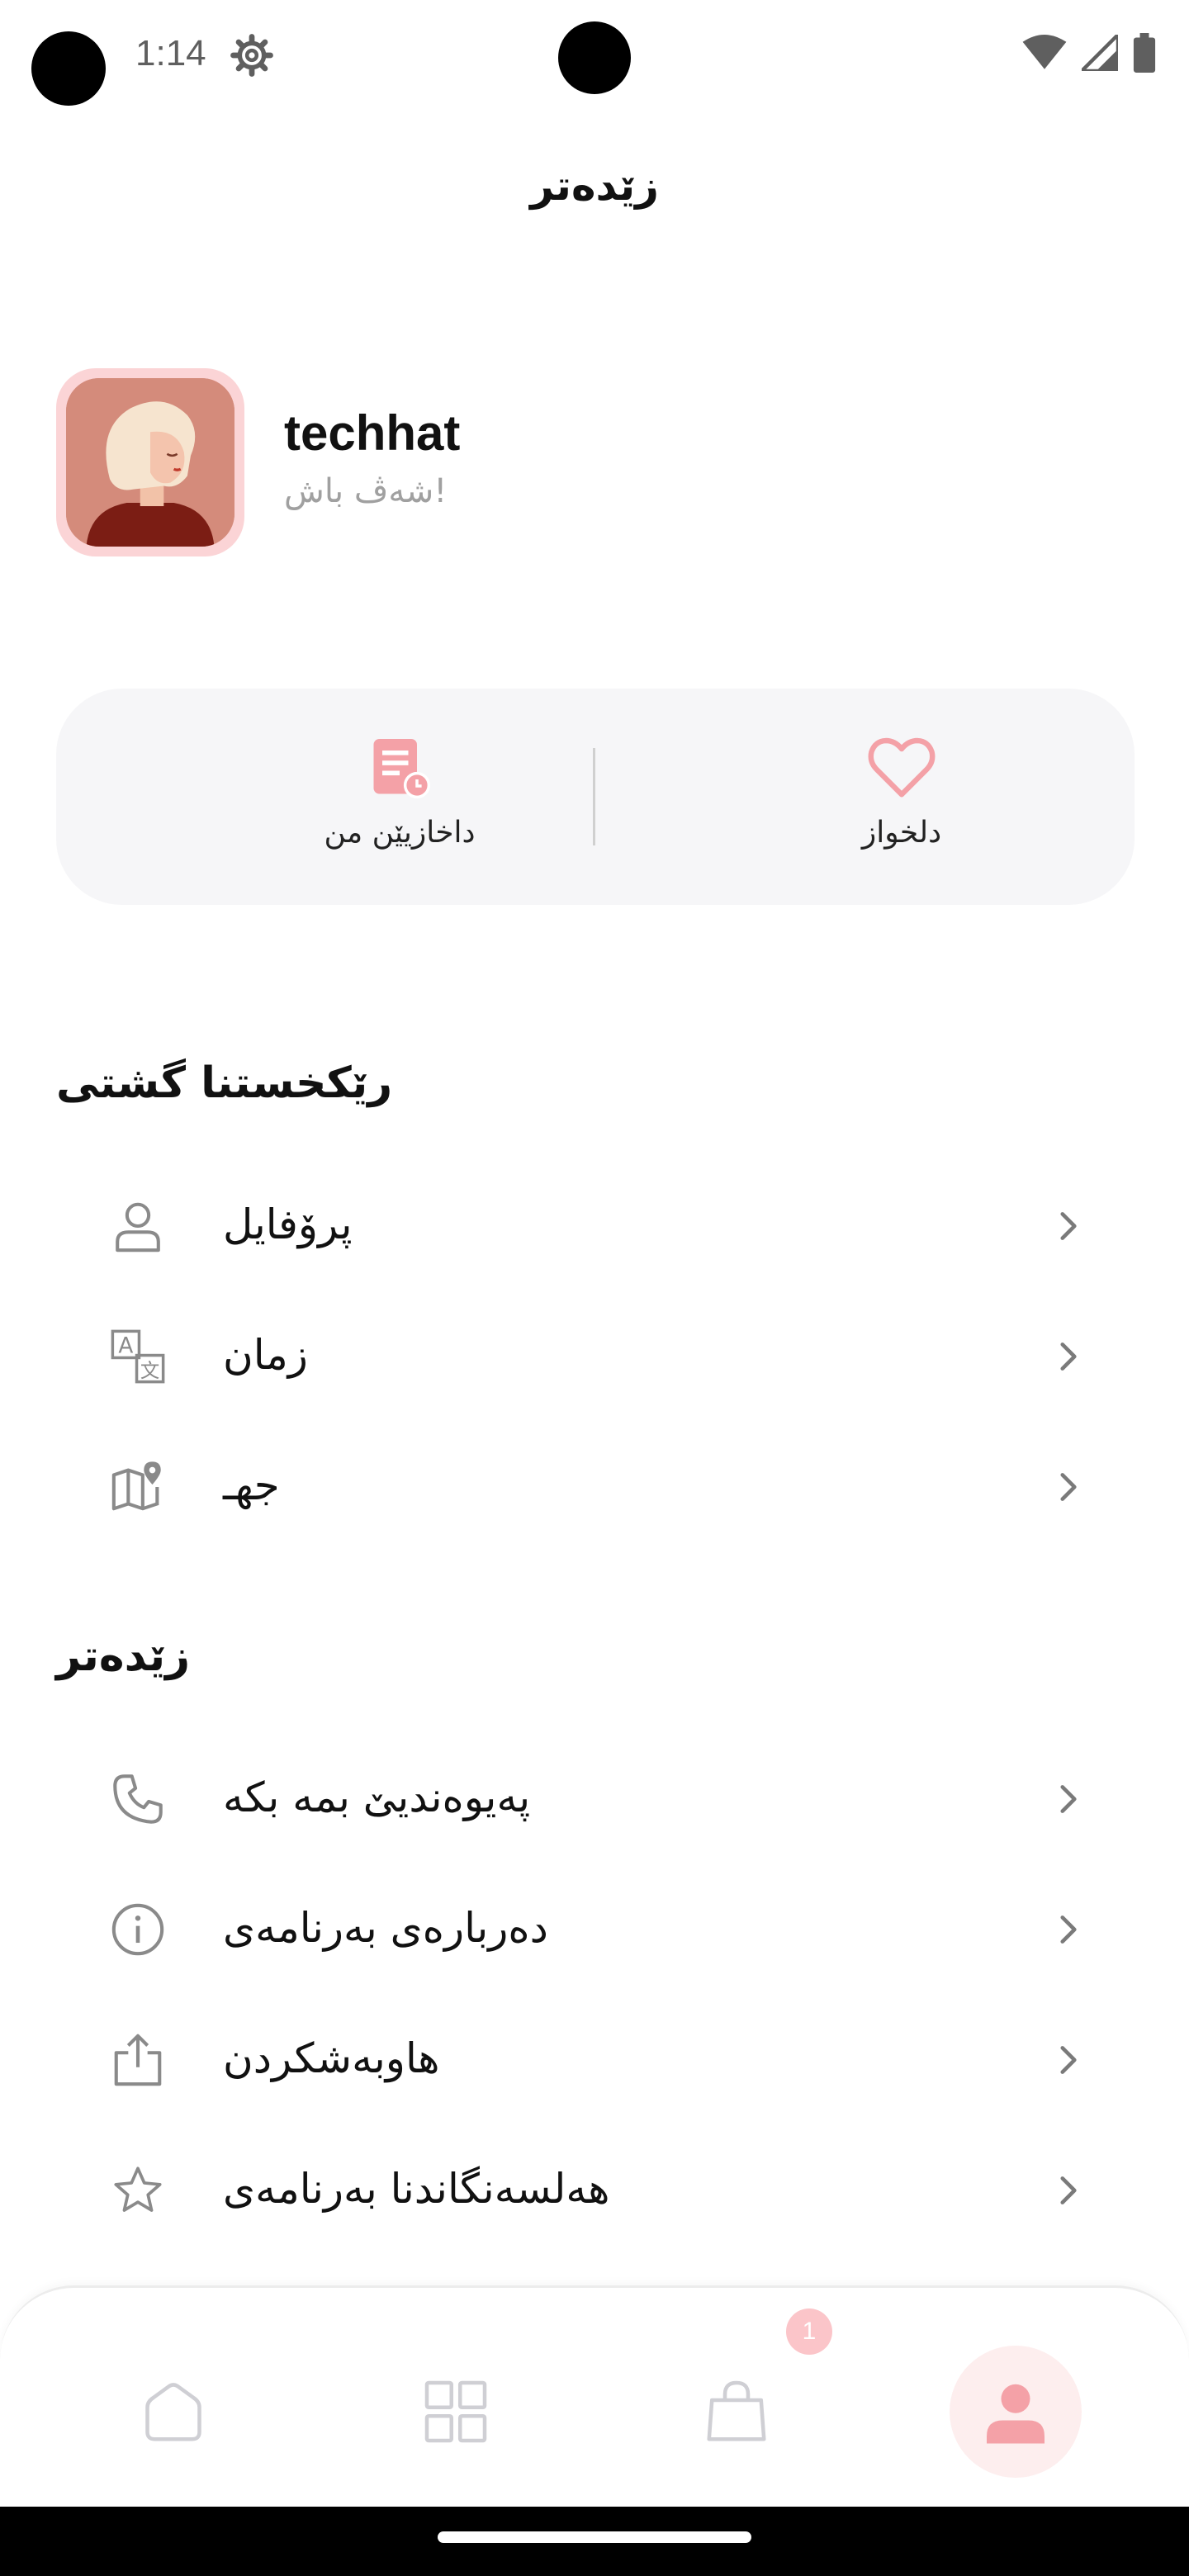  What do you see at coordinates (125, 1346) in the screenshot?
I see `svg-text: A` at bounding box center [125, 1346].